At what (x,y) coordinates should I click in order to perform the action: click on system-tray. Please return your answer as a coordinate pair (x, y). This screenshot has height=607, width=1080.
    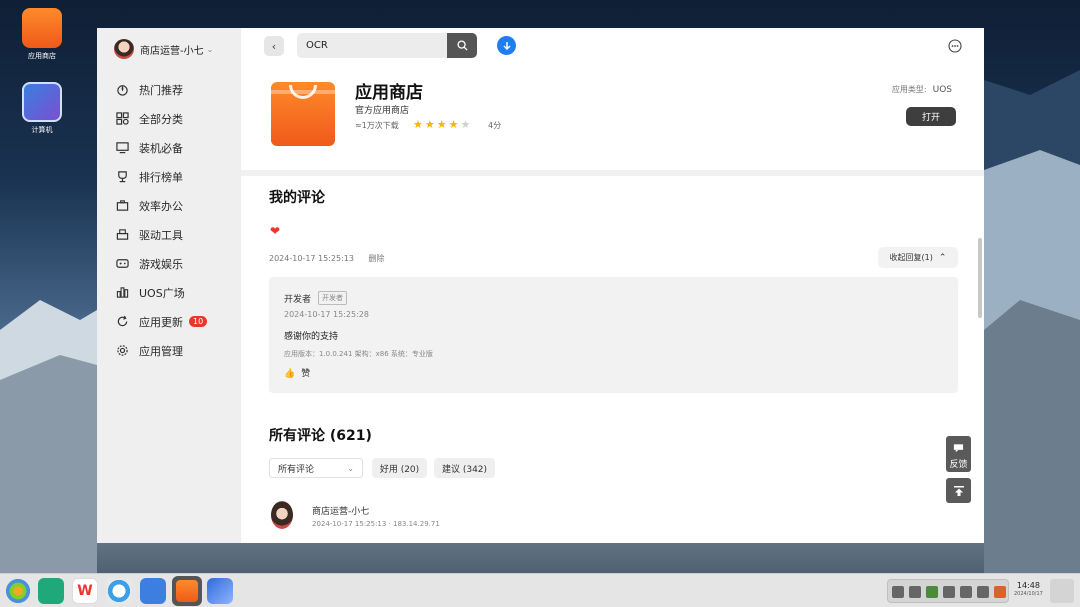
    Looking at the image, I should click on (948, 591).